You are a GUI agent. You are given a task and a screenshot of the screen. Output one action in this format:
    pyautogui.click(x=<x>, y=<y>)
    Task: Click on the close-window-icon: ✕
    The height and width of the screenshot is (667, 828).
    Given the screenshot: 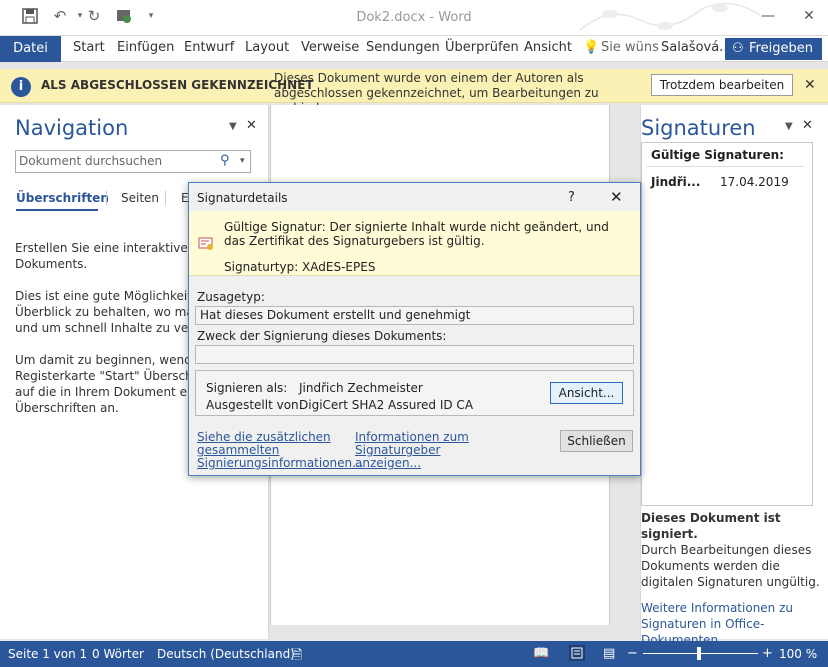 What is the action you would take?
    pyautogui.click(x=809, y=16)
    